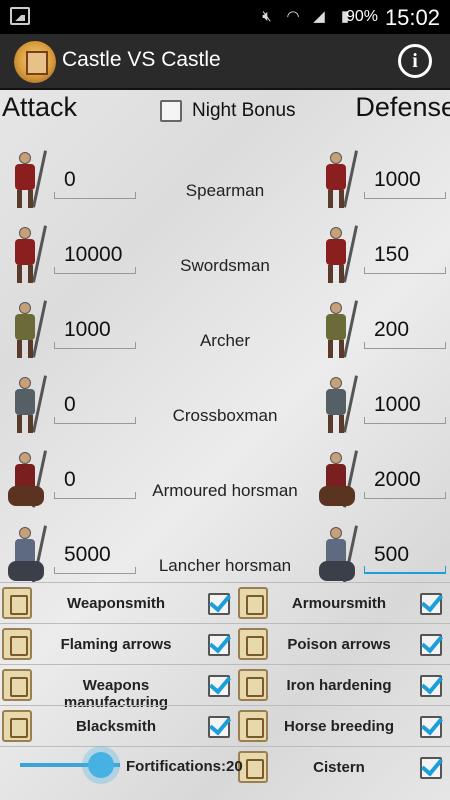 The image size is (450, 800). I want to click on upgrade-label: Iron hardening, so click(339, 685).